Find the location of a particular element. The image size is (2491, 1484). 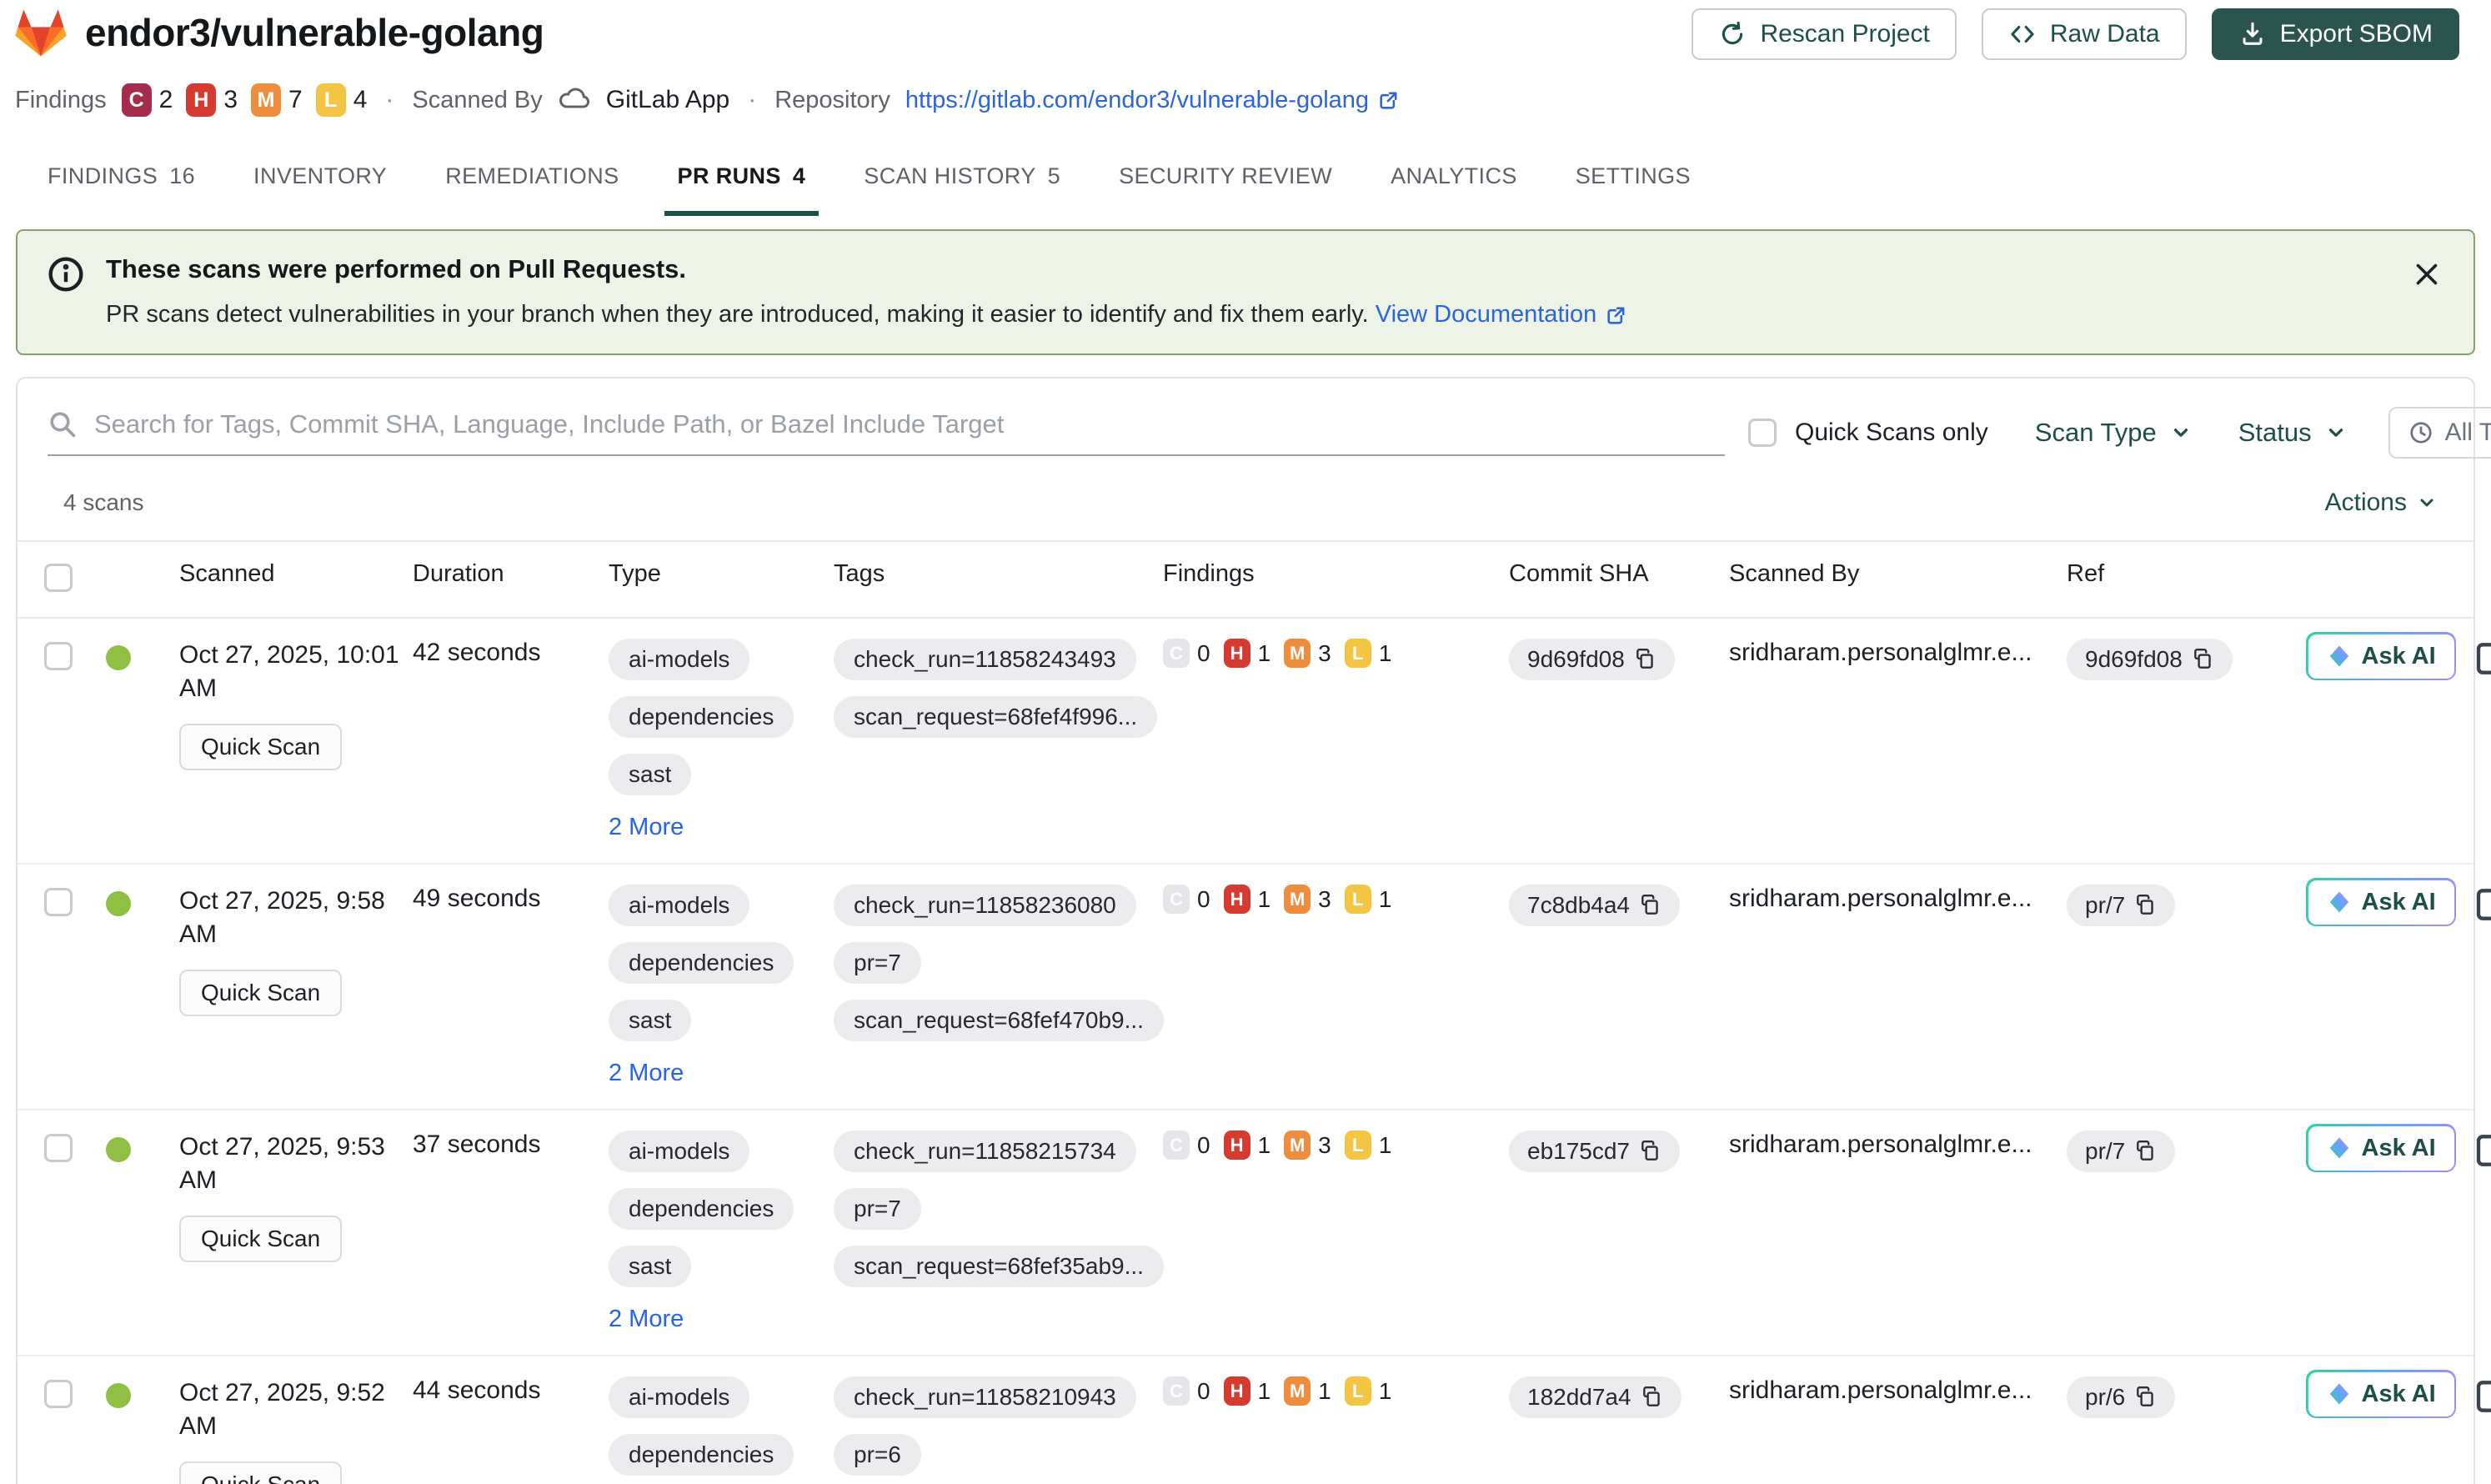

type-pills: ai-models dependencies sast is located at coordinates (716, 717).